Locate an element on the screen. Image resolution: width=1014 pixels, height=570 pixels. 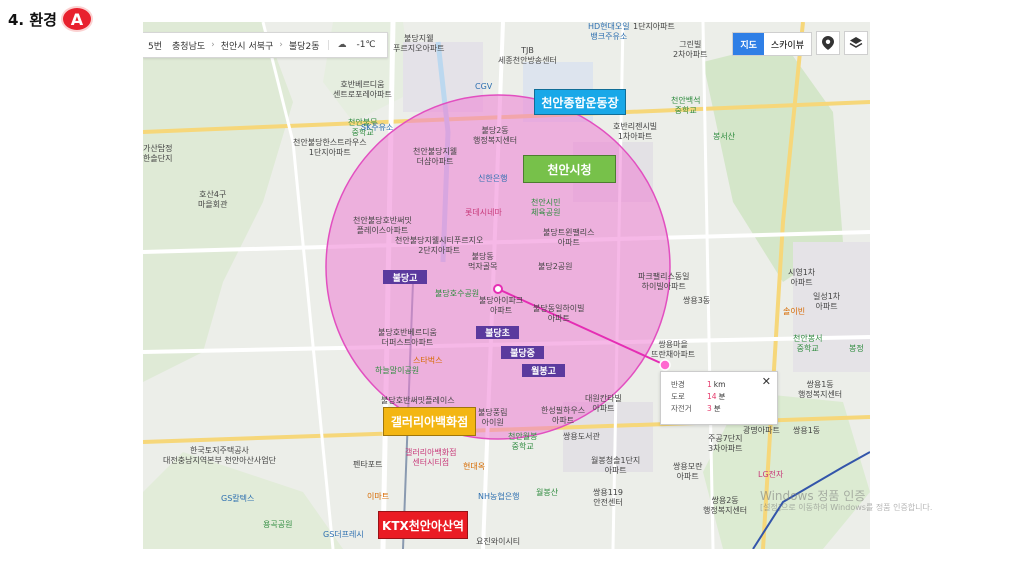
tag-city-hall: 천안시청 is located at coordinates (569, 169).